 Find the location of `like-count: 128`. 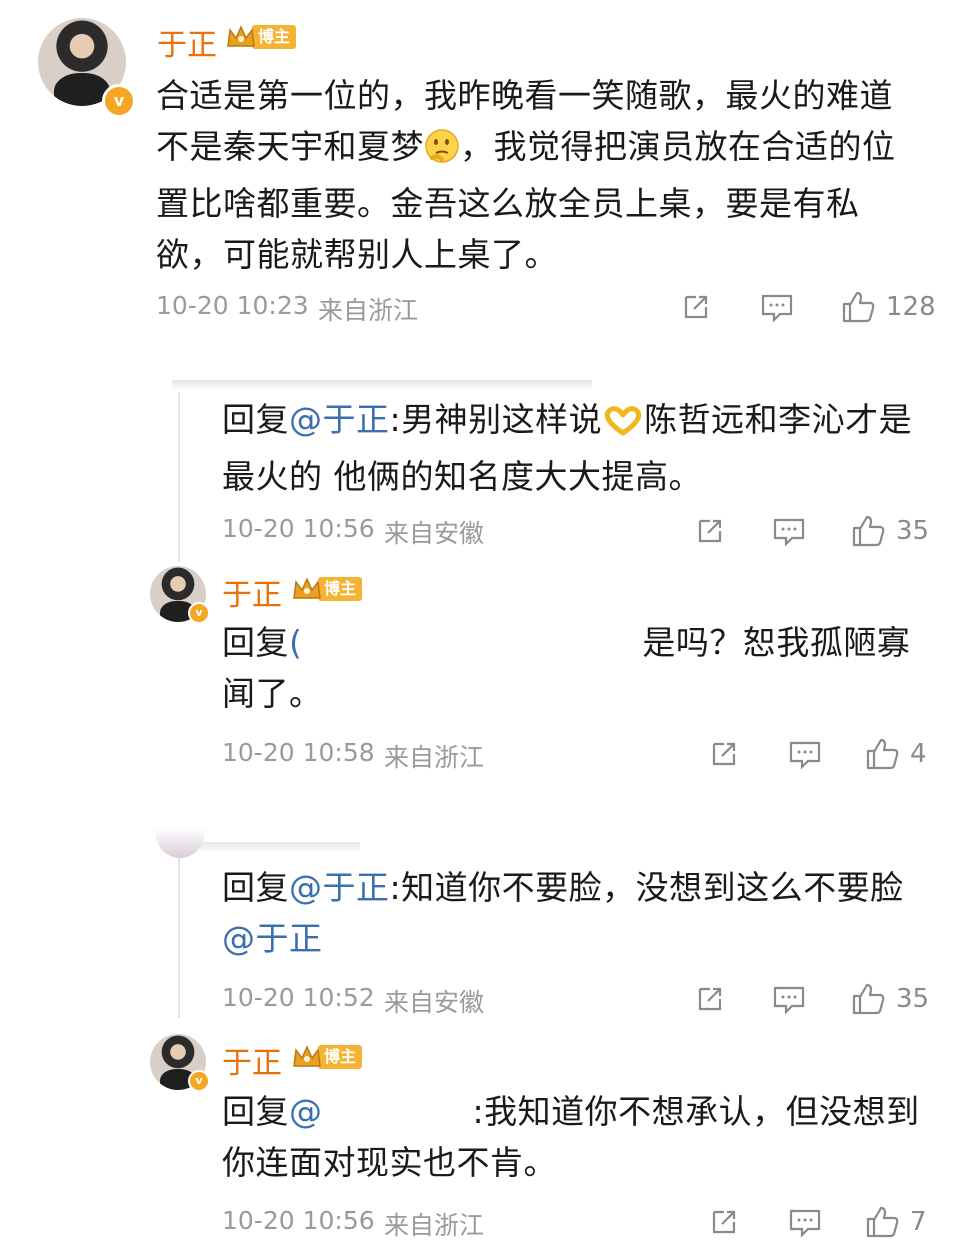

like-count: 128 is located at coordinates (911, 307).